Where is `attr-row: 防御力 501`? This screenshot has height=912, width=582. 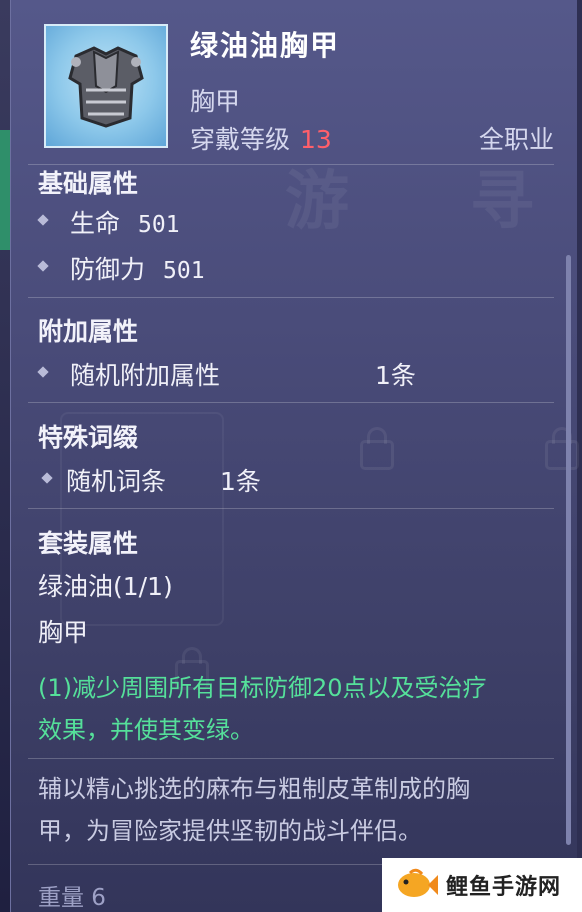 attr-row: 防御力 501 is located at coordinates (137, 268).